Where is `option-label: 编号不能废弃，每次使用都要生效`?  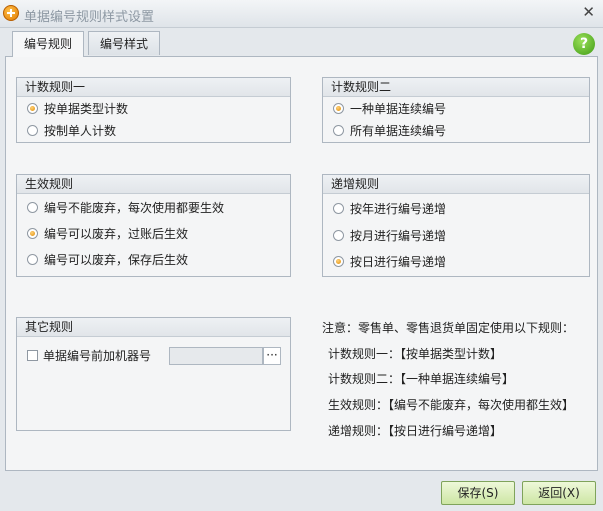 option-label: 编号不能废弃，每次使用都要生效 is located at coordinates (134, 208).